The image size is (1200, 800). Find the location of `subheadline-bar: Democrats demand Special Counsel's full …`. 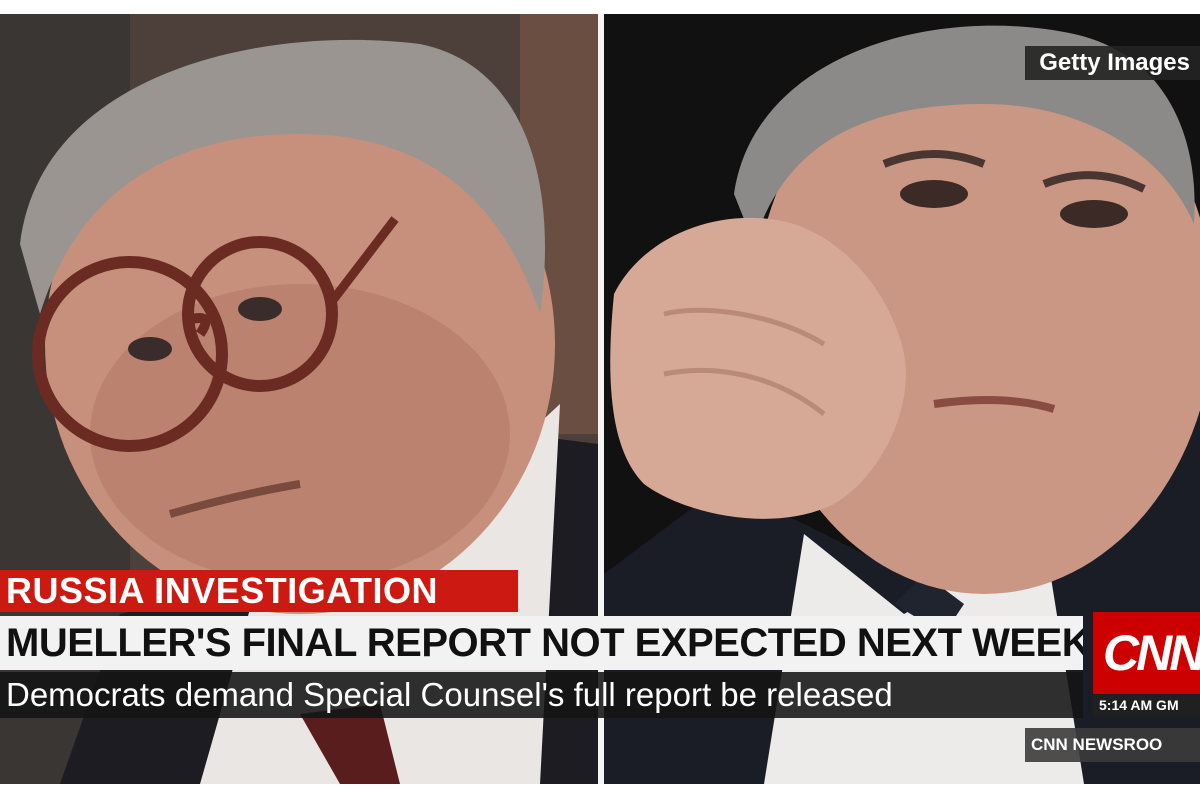

subheadline-bar: Democrats demand Special Counsel's full … is located at coordinates (541, 695).